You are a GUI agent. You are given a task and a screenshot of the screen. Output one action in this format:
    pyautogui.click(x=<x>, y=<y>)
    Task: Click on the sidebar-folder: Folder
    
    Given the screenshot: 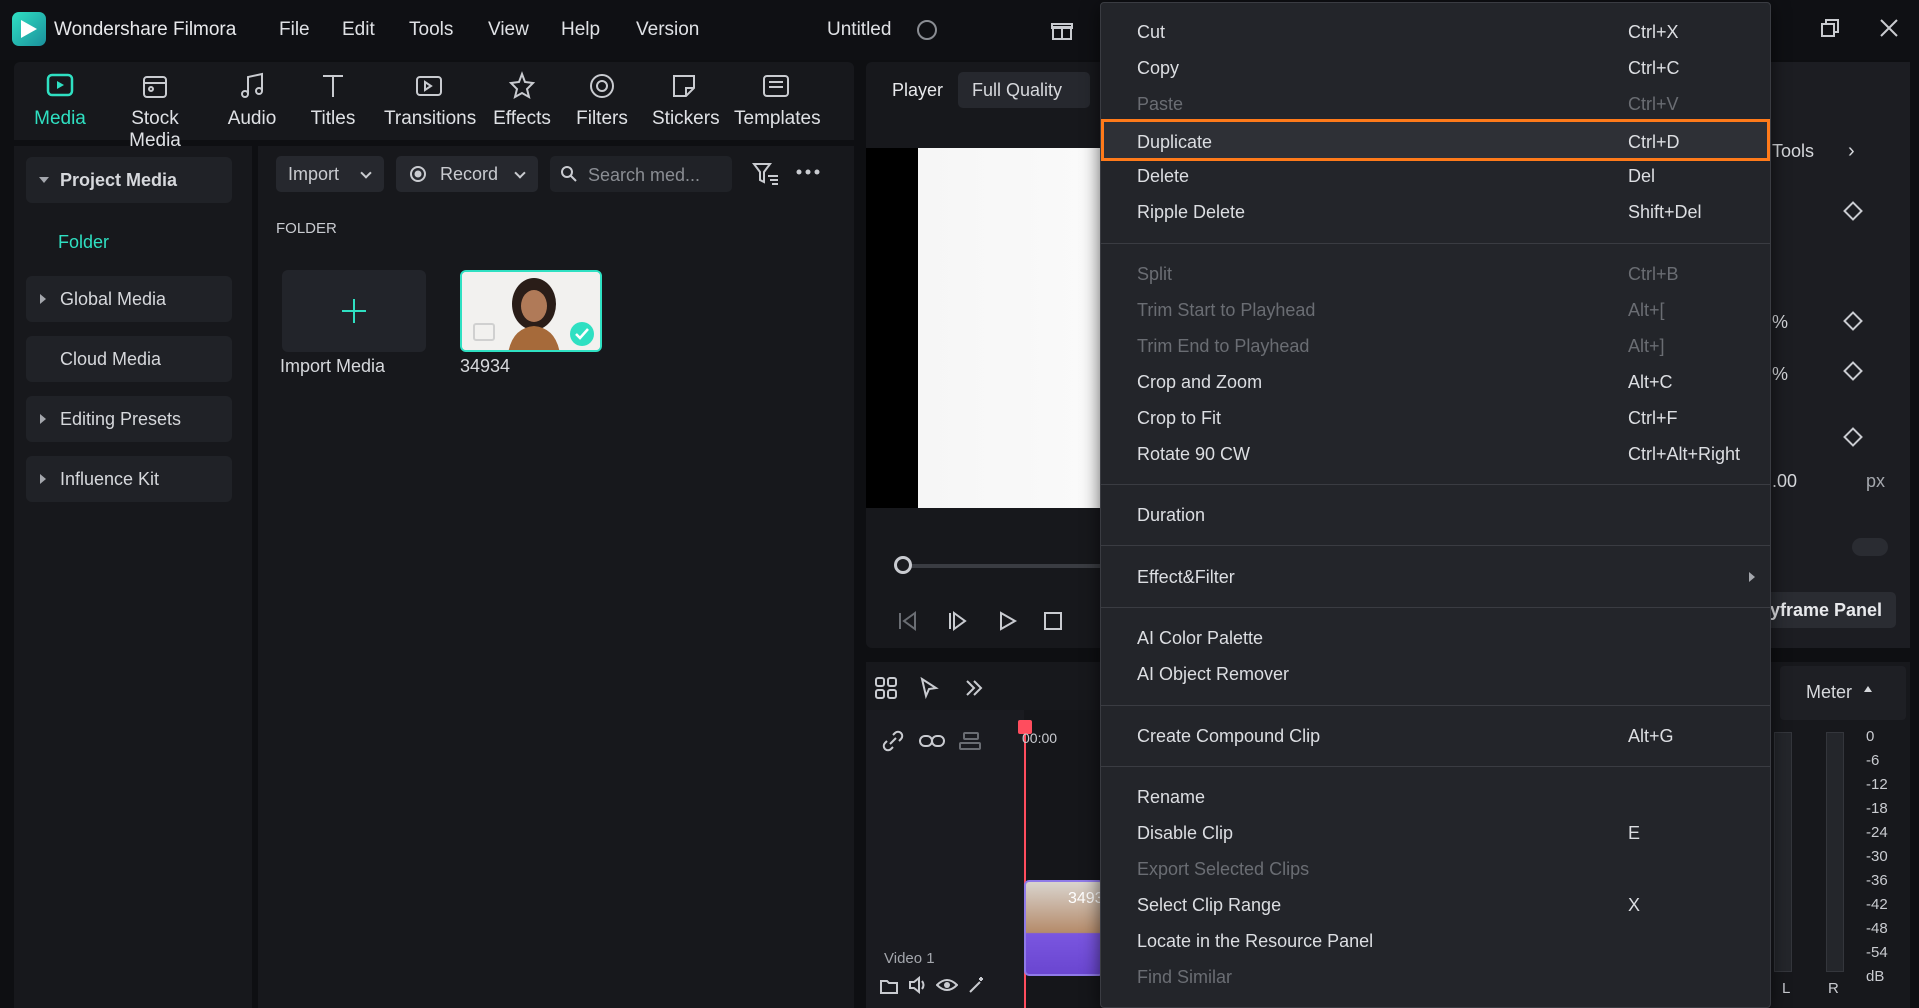 What is the action you would take?
    pyautogui.click(x=83, y=242)
    